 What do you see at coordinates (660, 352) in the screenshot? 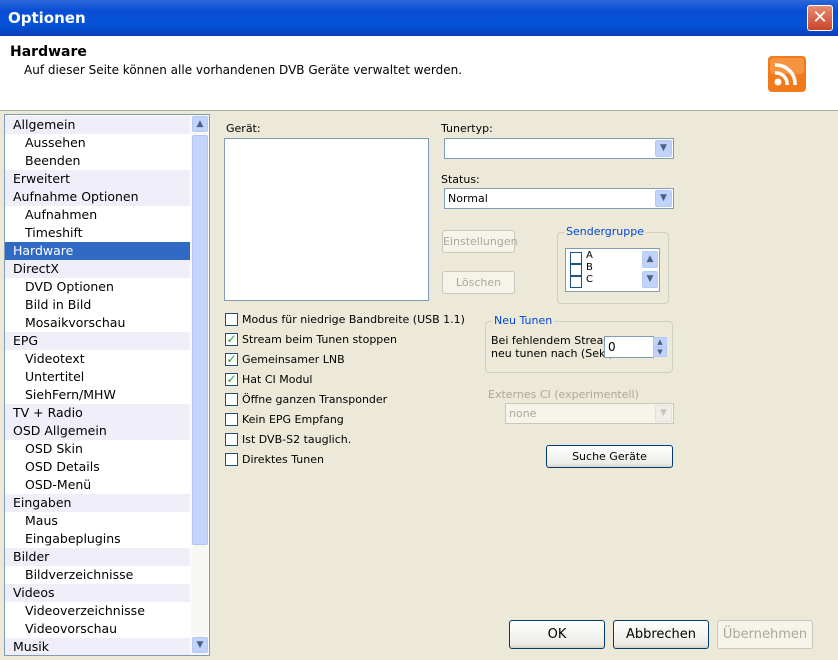
I see `spin-down-icon: ▼` at bounding box center [660, 352].